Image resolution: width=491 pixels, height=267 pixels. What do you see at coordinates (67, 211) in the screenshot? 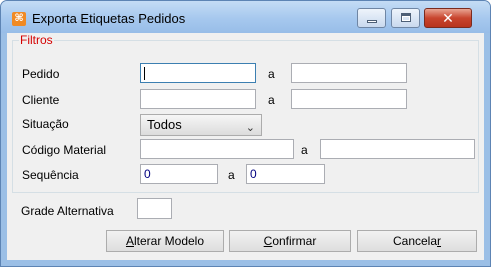
I see `grade-alternativa-label: Grade Alternativa` at bounding box center [67, 211].